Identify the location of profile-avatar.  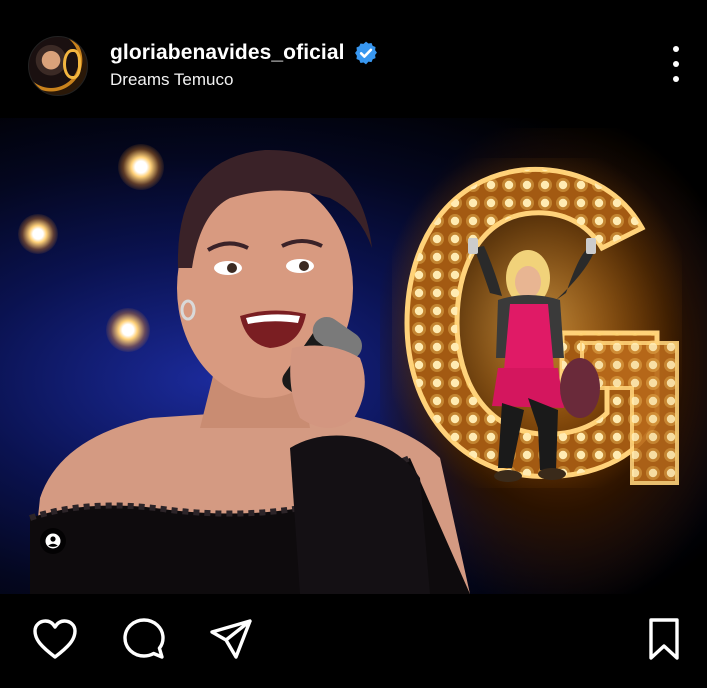
(58, 66).